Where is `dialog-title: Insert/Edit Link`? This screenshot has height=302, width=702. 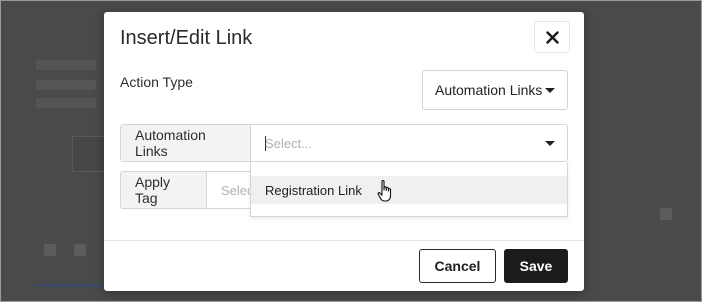
dialog-title: Insert/Edit Link is located at coordinates (186, 38).